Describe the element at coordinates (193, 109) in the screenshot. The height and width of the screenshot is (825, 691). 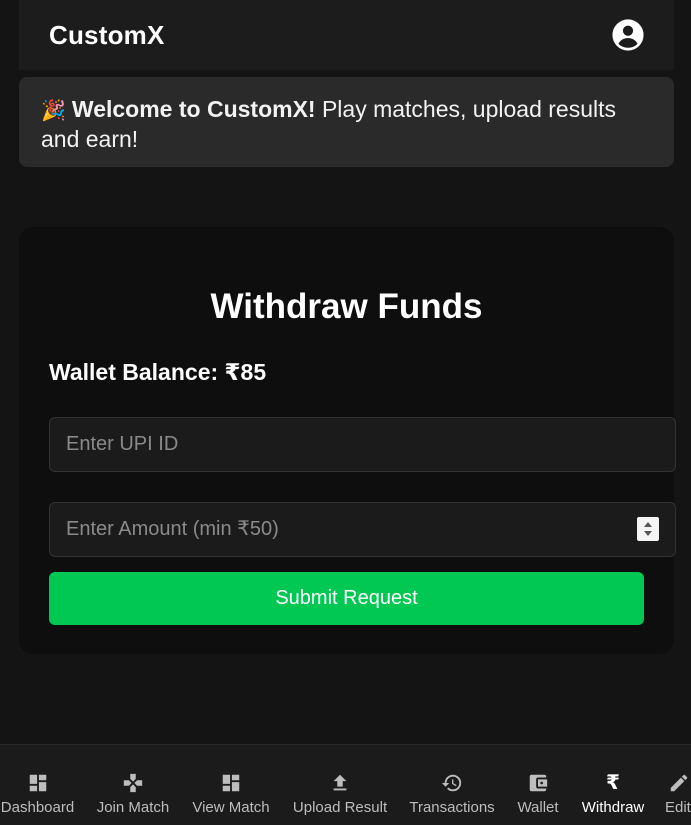
I see `welcome-bold-text: Welcome to CustomX!` at that location.